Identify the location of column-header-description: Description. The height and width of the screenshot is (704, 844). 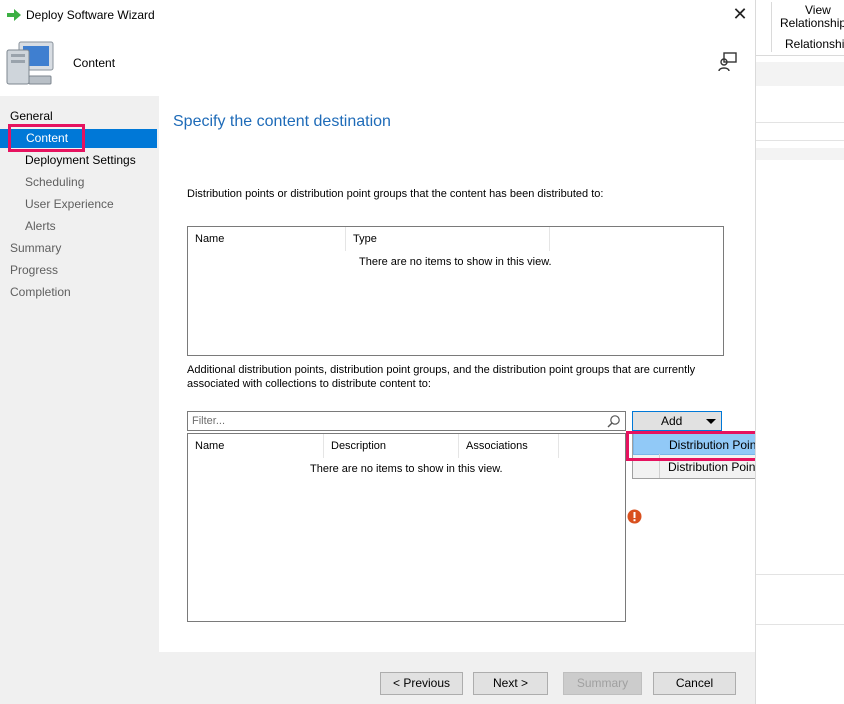
(391, 446).